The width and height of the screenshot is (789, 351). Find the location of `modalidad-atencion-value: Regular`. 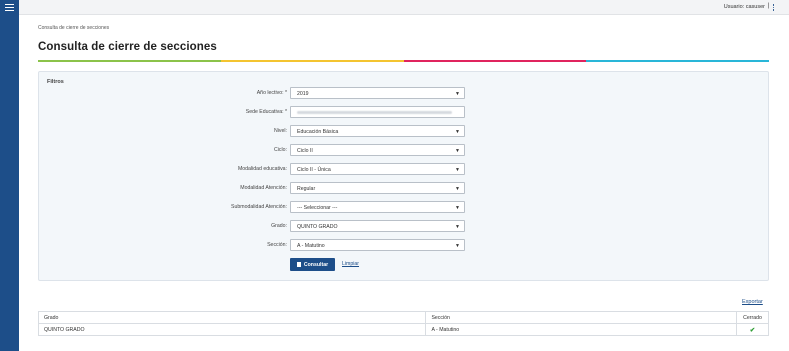

modalidad-atencion-value: Regular is located at coordinates (306, 189).